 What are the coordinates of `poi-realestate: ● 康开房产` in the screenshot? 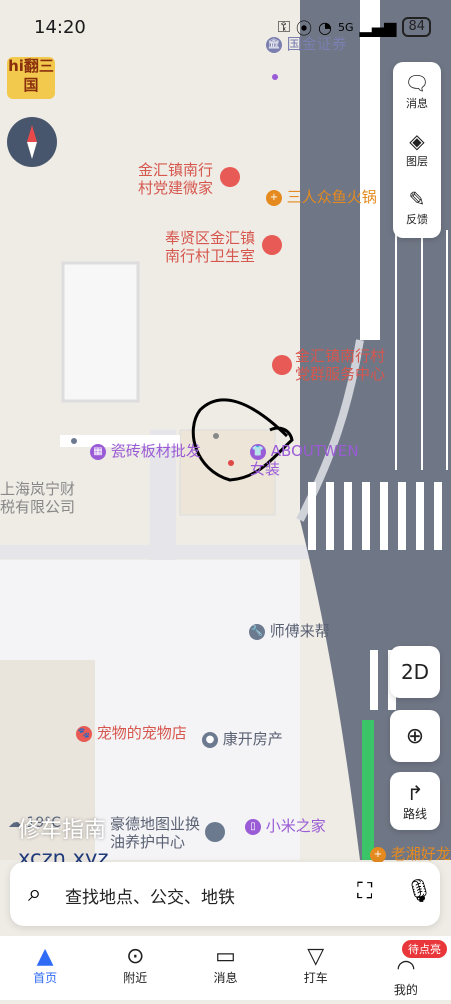 It's located at (242, 739).